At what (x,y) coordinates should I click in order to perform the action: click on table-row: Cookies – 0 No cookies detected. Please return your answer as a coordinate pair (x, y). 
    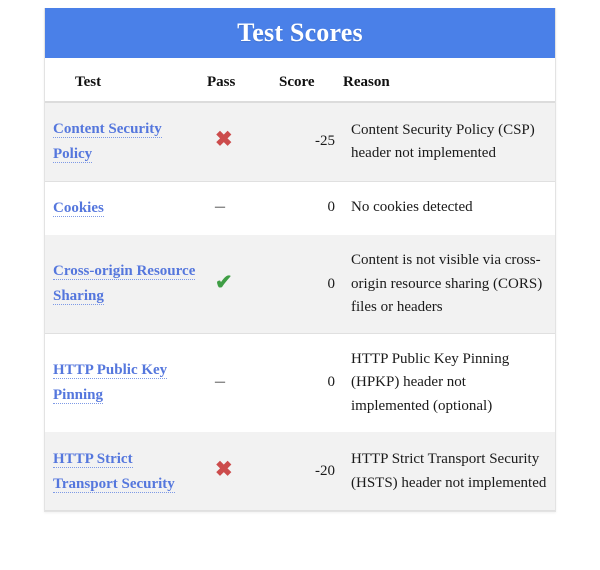
    Looking at the image, I should click on (300, 208).